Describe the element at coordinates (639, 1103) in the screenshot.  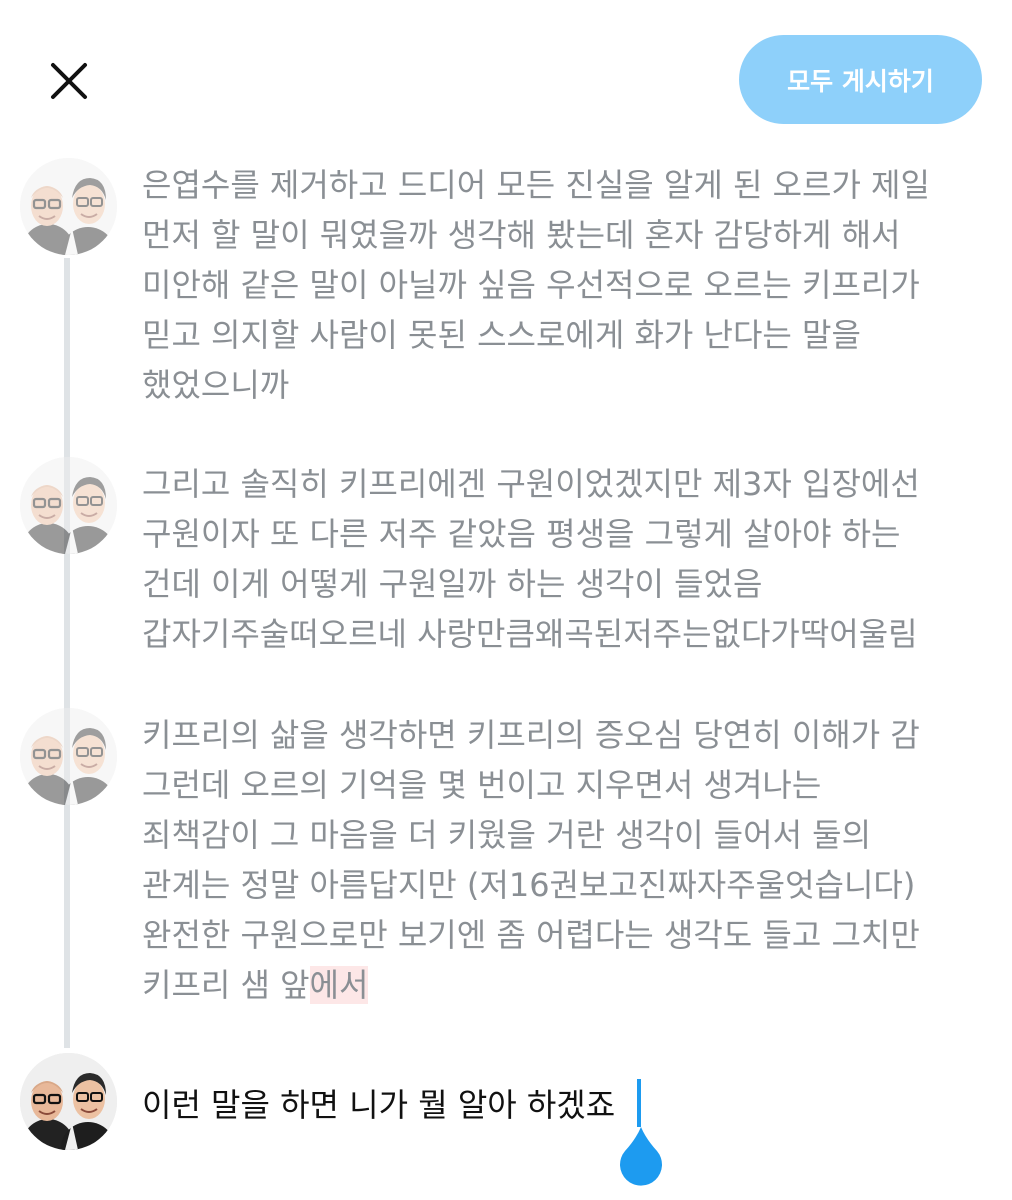
I see `text-caret` at that location.